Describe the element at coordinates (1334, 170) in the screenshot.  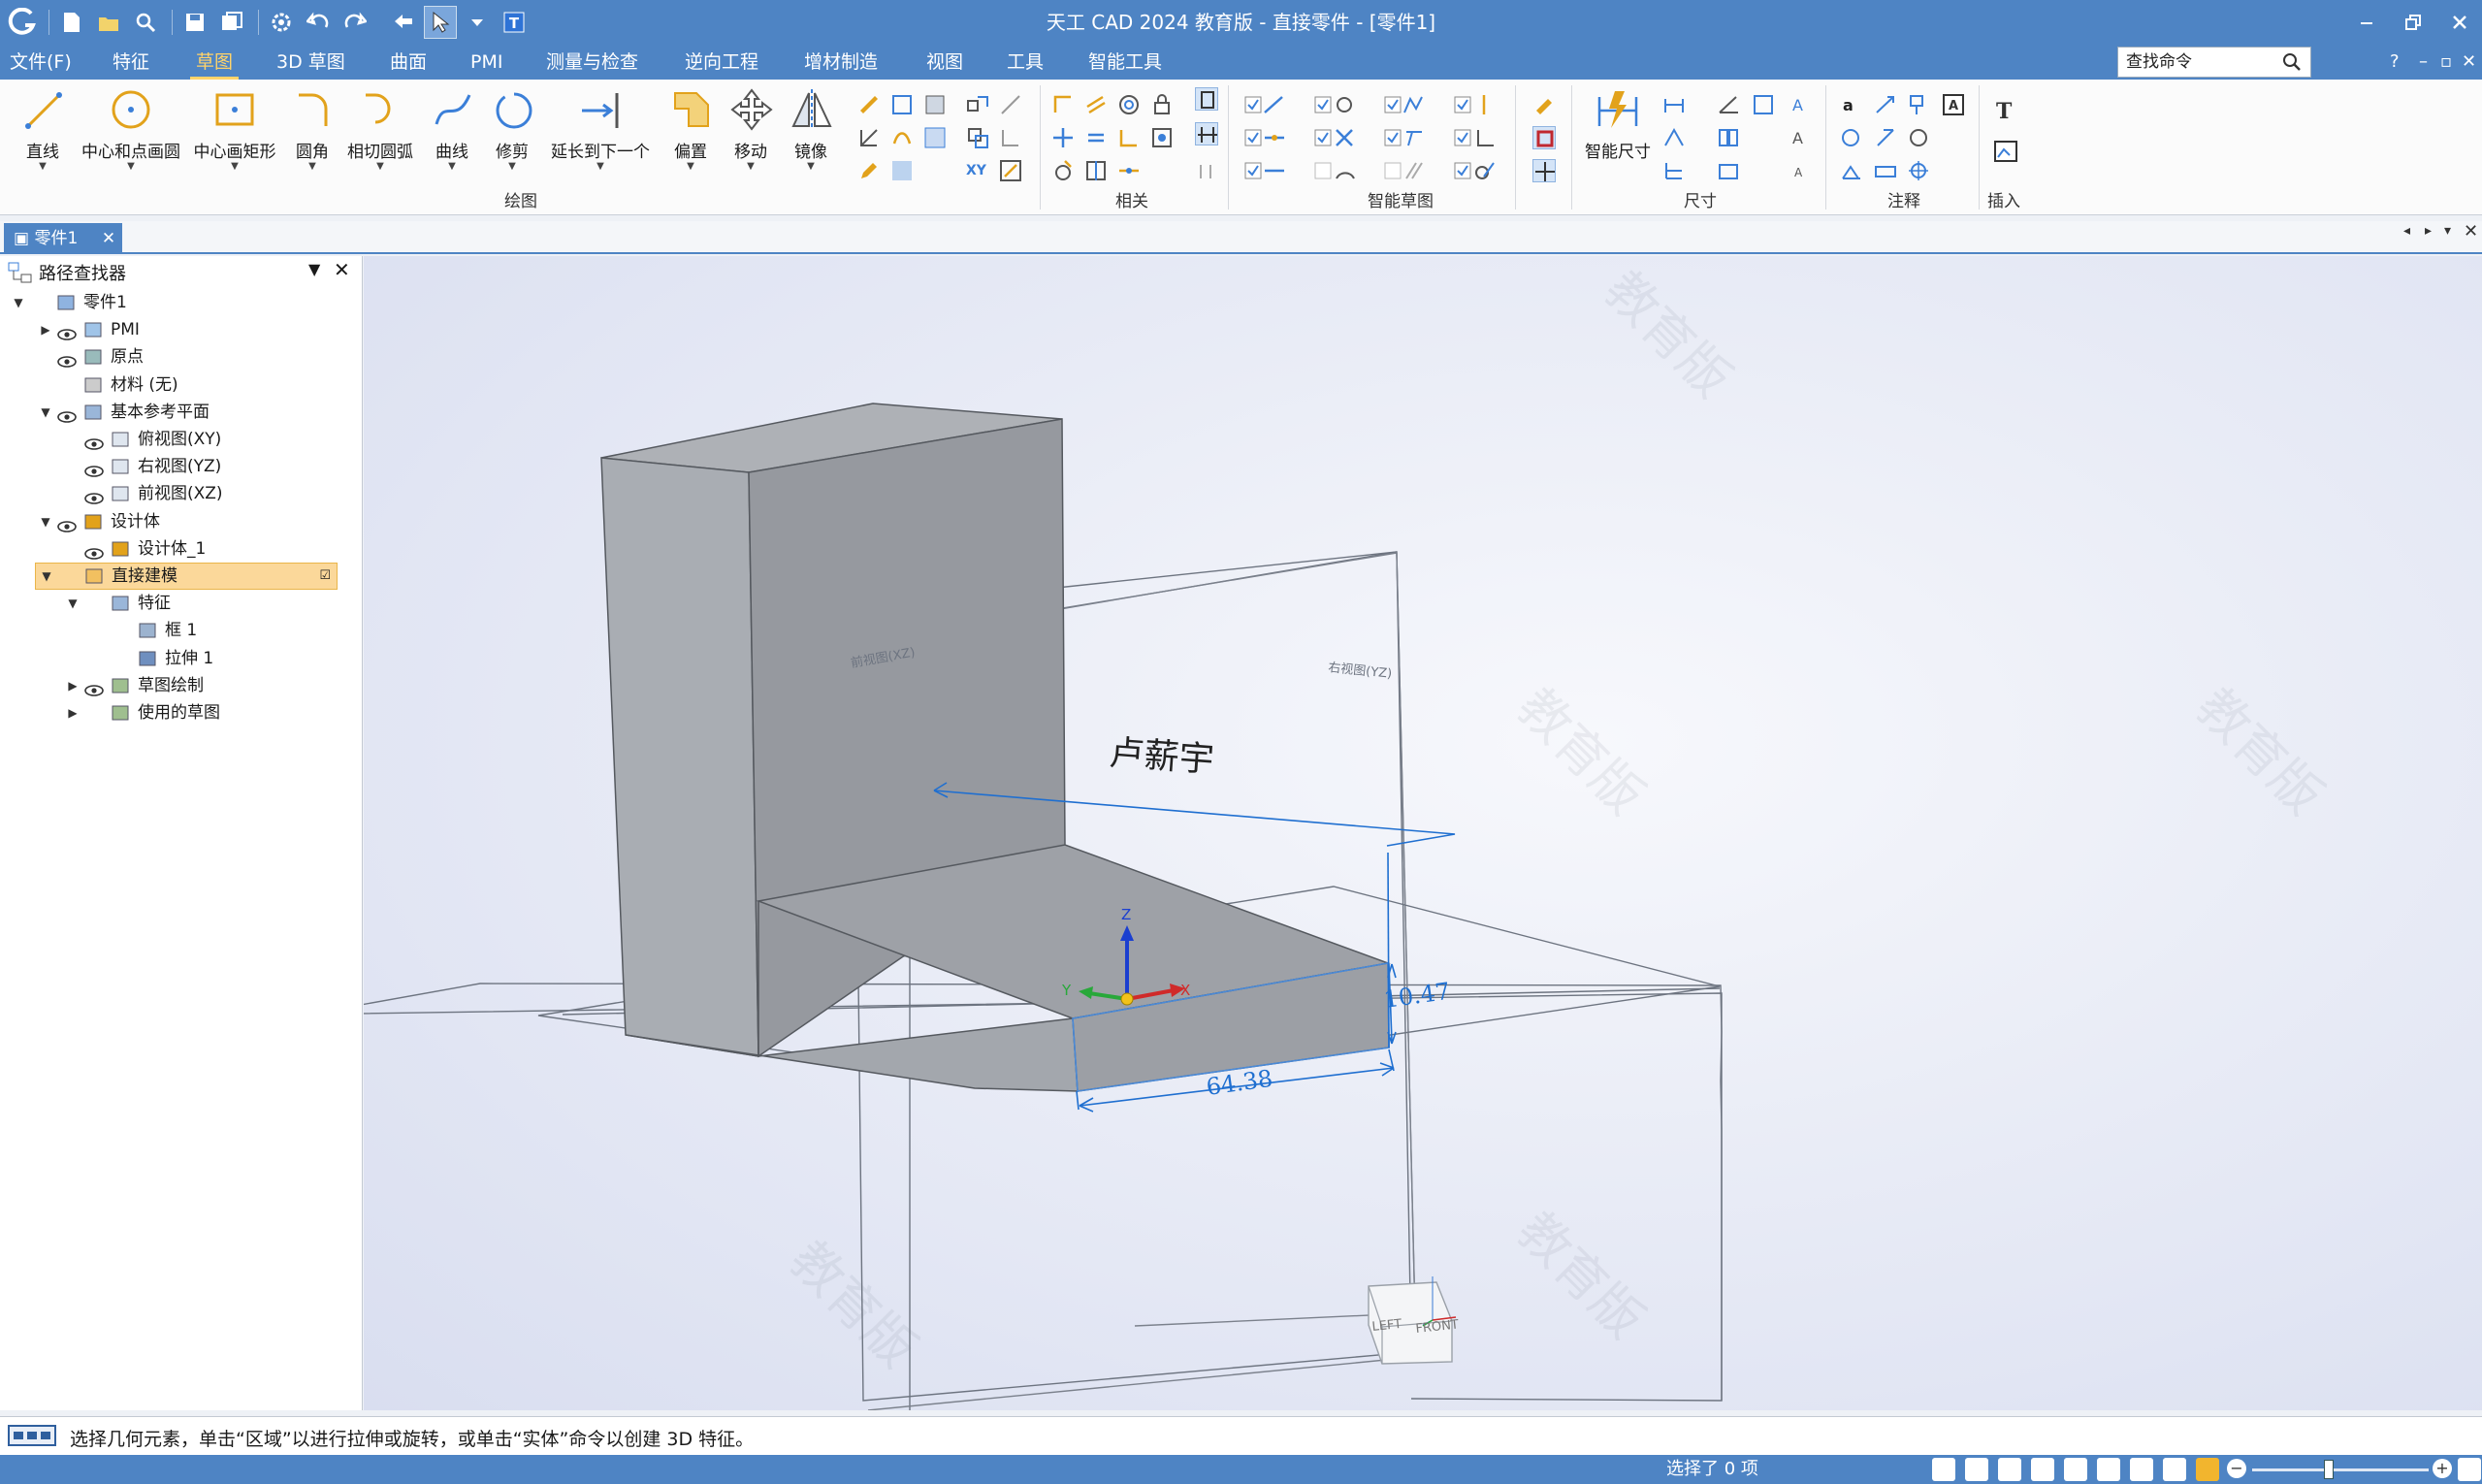
I see `intellisketch-check-10-icon` at that location.